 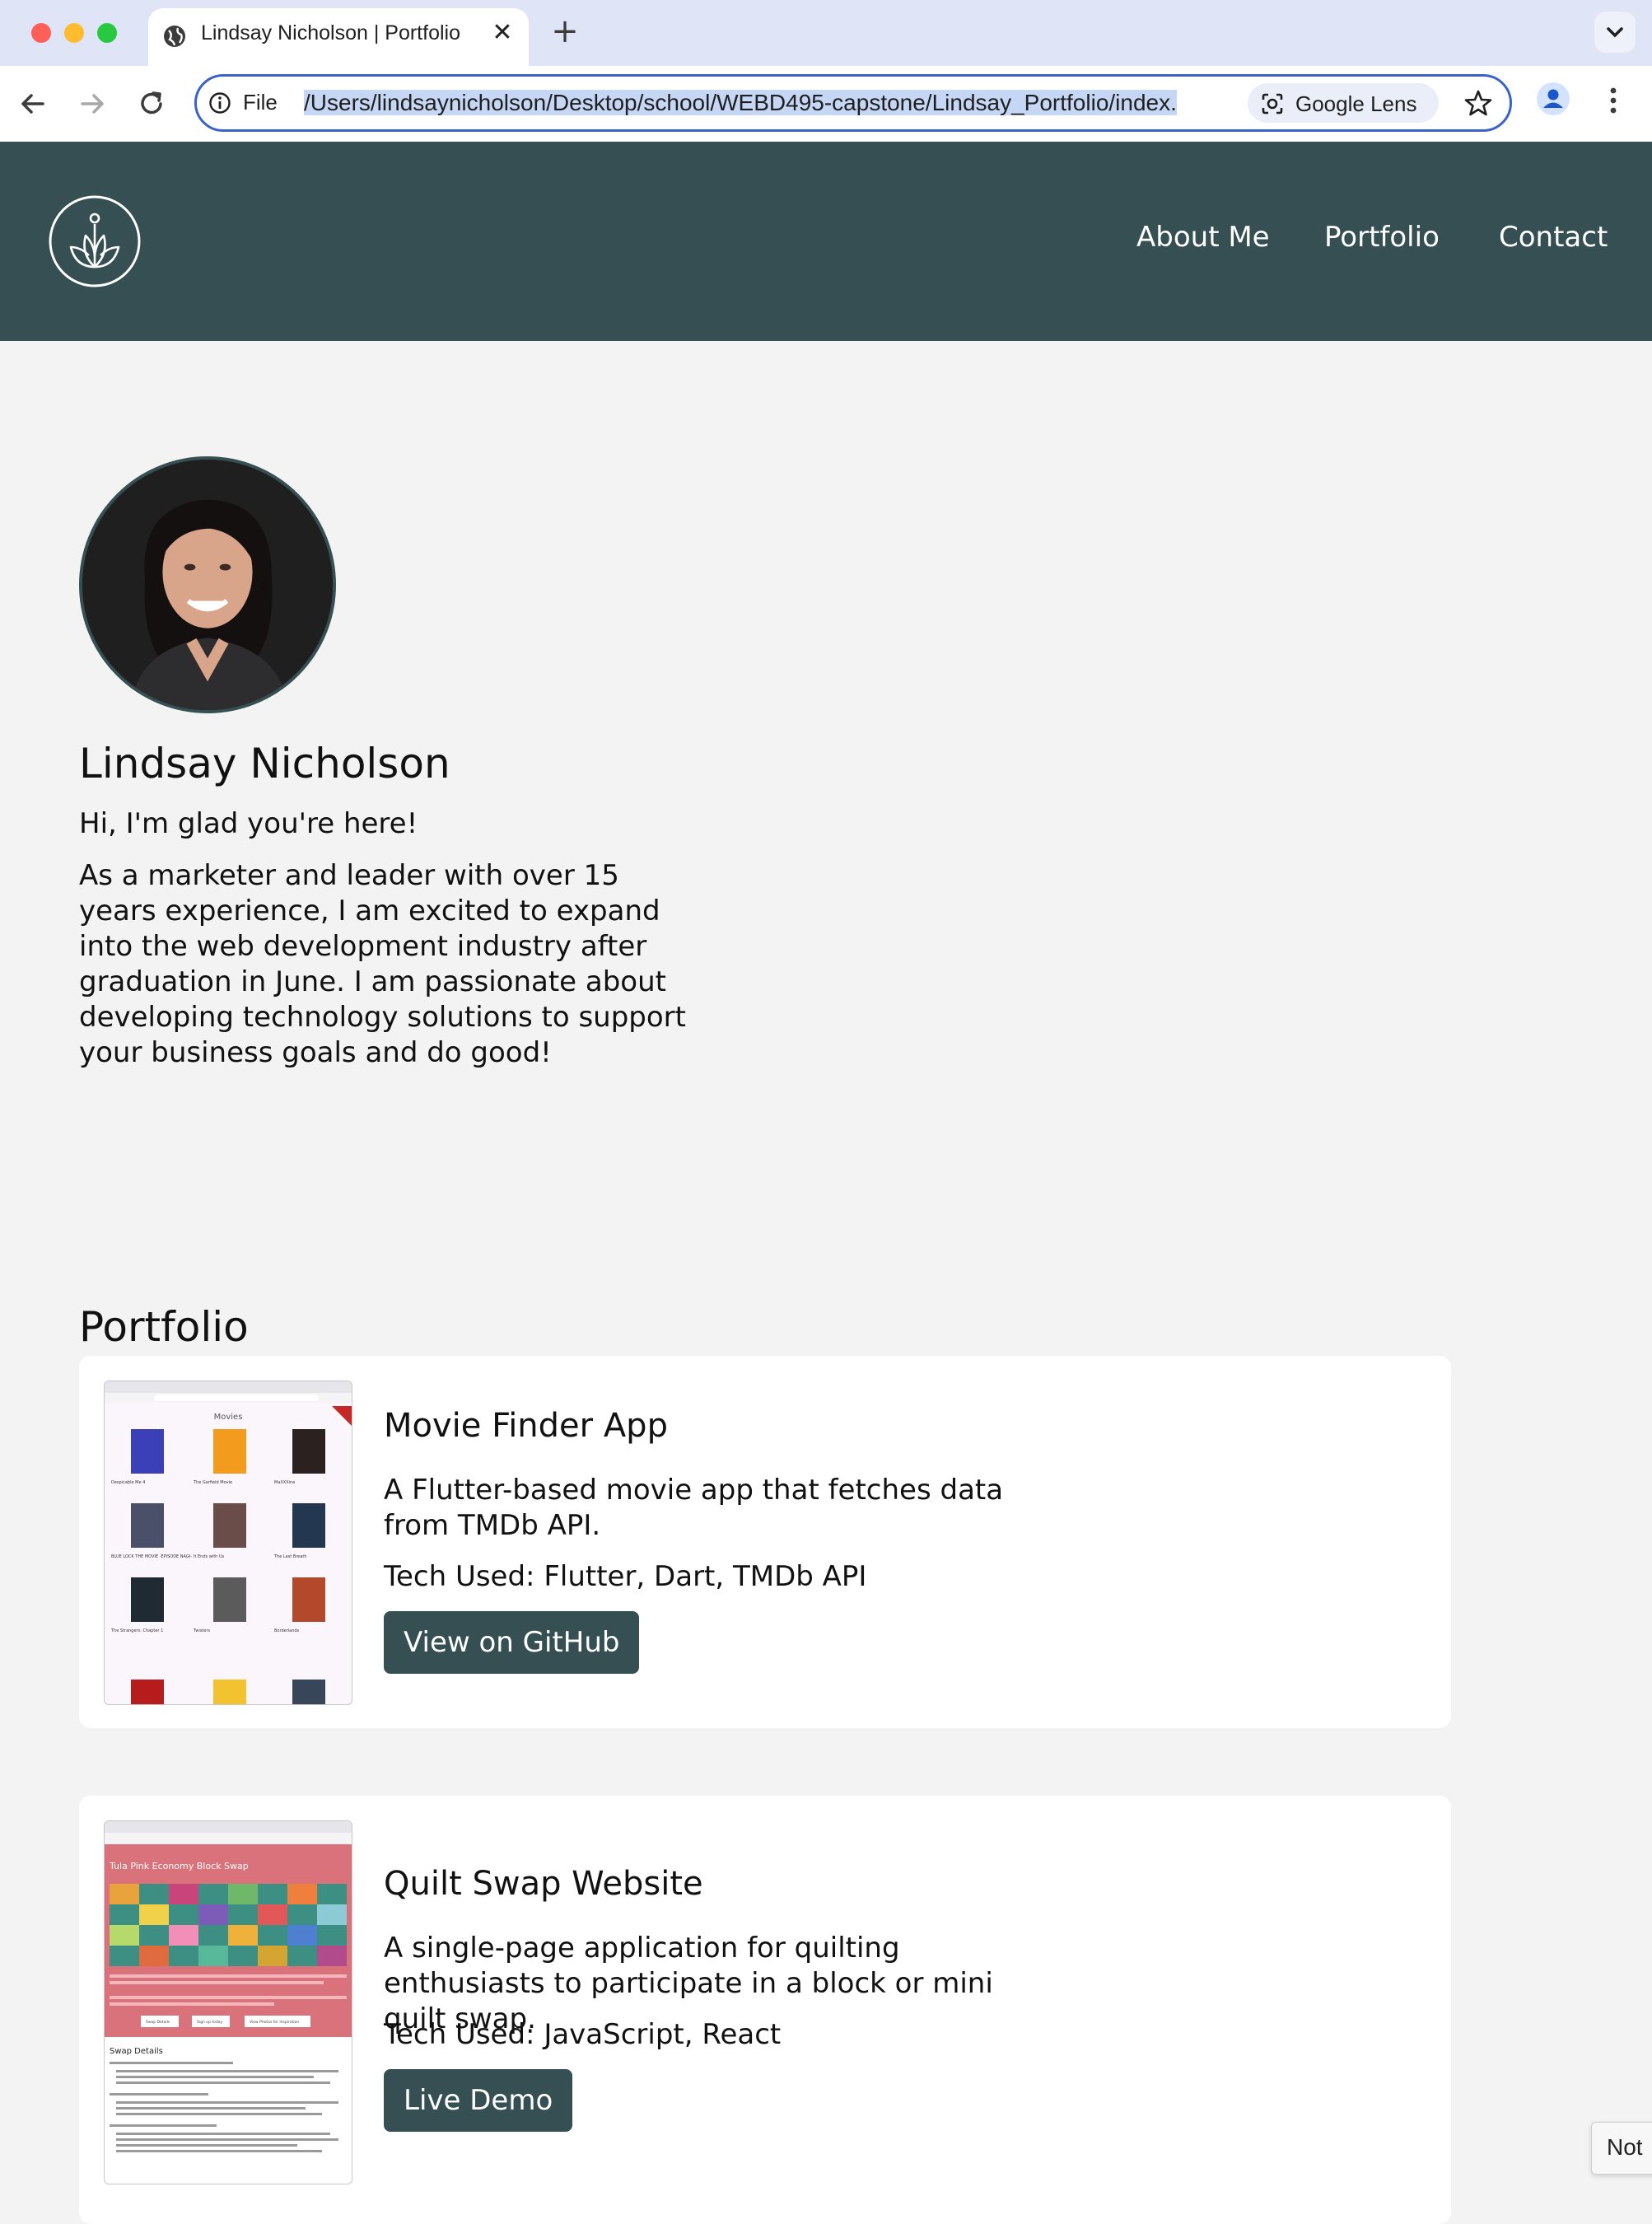 I want to click on thumb-movie-title: It Ends with Us, so click(x=209, y=1556).